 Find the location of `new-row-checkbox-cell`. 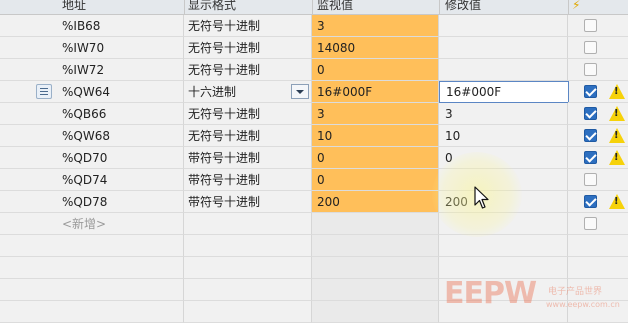

new-row-checkbox-cell is located at coordinates (598, 224).